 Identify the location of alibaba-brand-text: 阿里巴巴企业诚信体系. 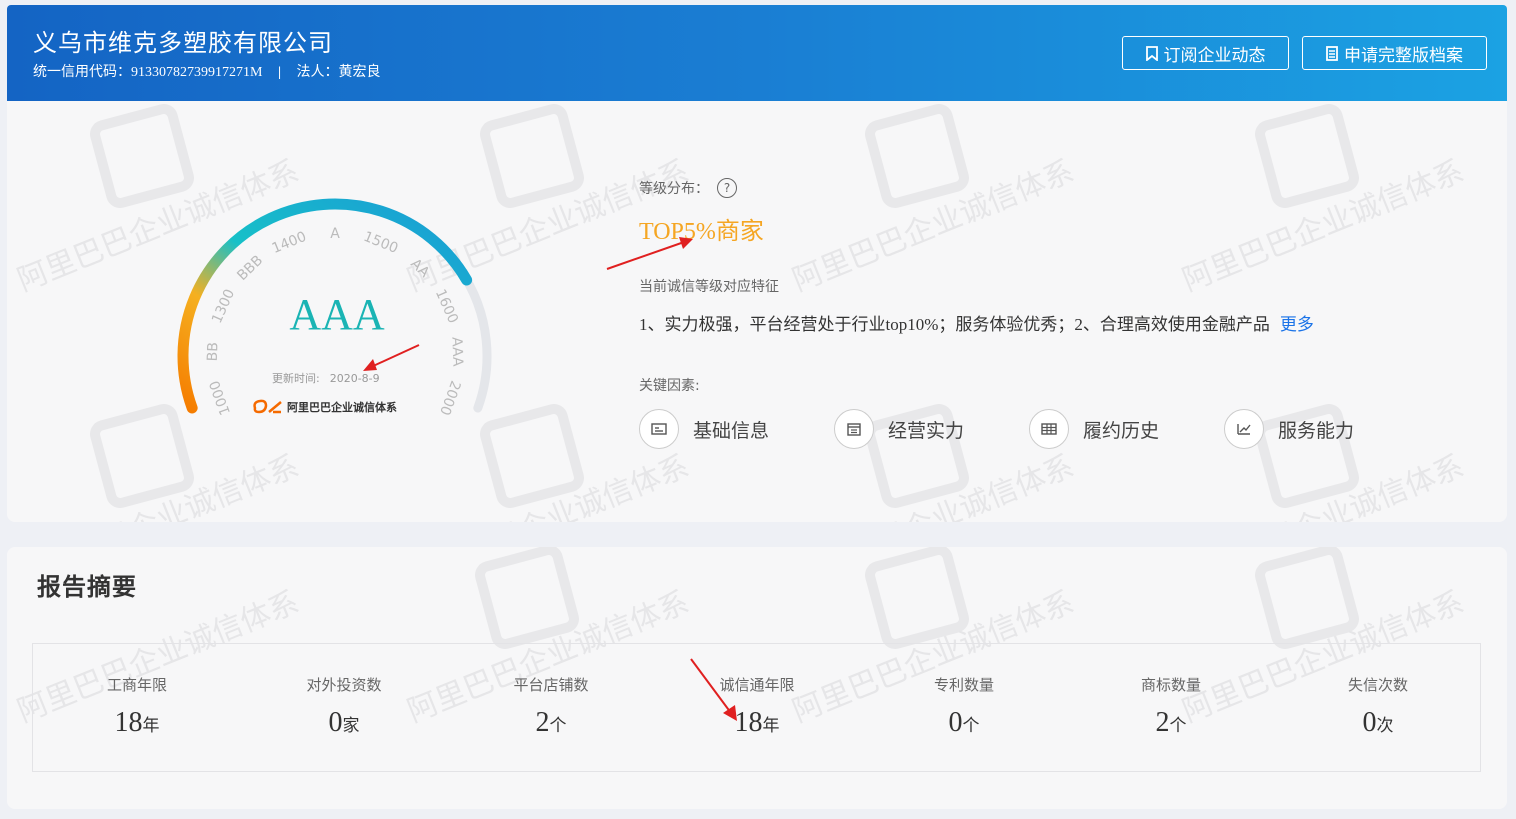
(342, 407).